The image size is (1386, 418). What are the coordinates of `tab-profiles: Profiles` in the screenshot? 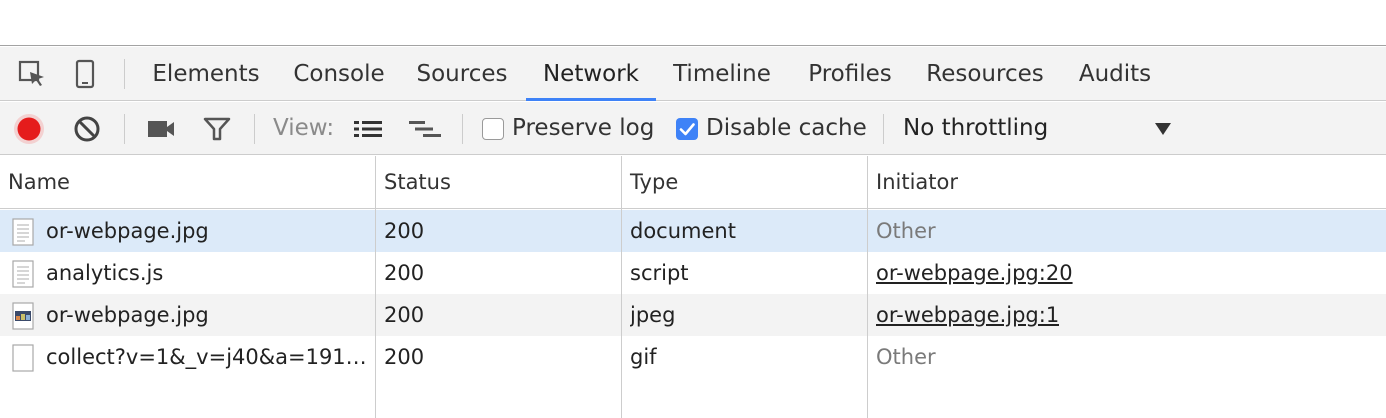 It's located at (850, 74).